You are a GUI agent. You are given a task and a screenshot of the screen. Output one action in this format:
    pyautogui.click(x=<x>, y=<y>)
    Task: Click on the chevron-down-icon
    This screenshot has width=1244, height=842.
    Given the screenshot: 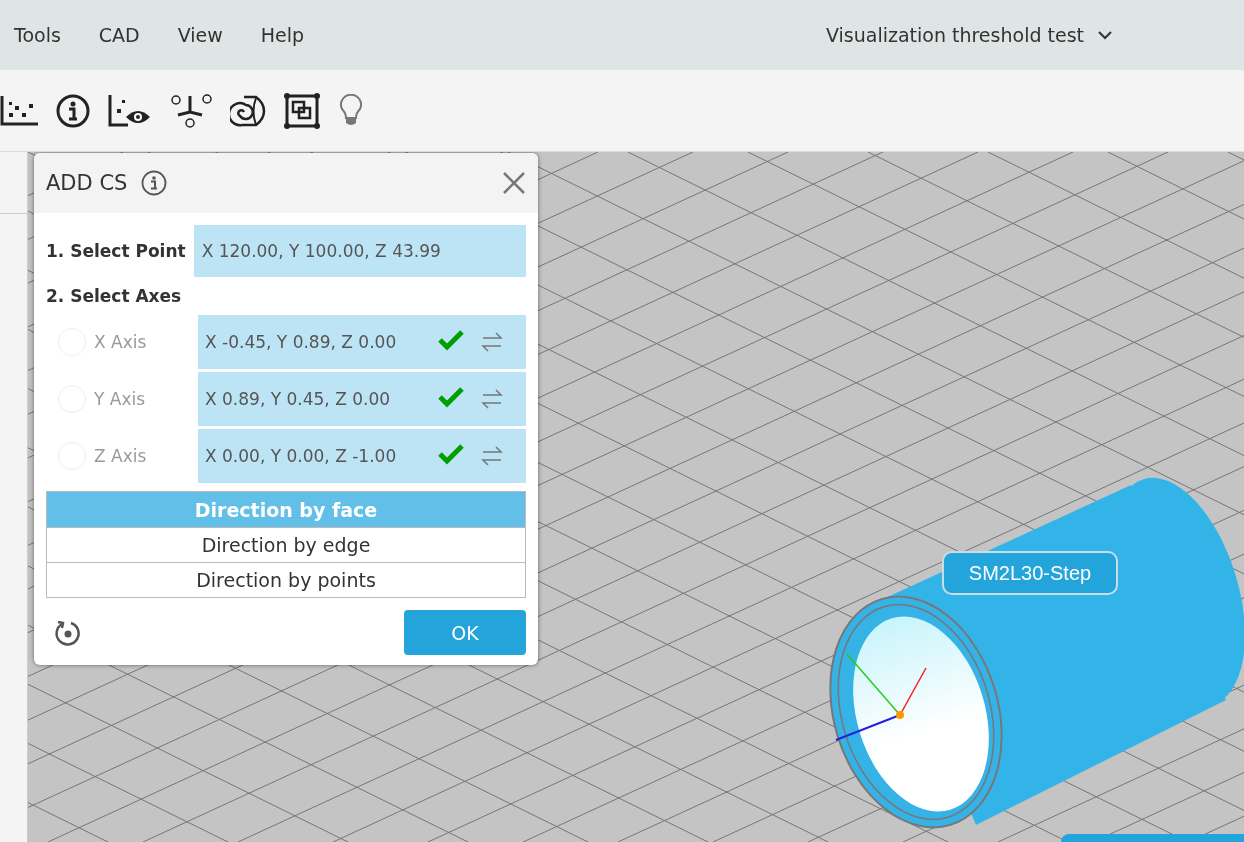 What is the action you would take?
    pyautogui.click(x=1105, y=35)
    